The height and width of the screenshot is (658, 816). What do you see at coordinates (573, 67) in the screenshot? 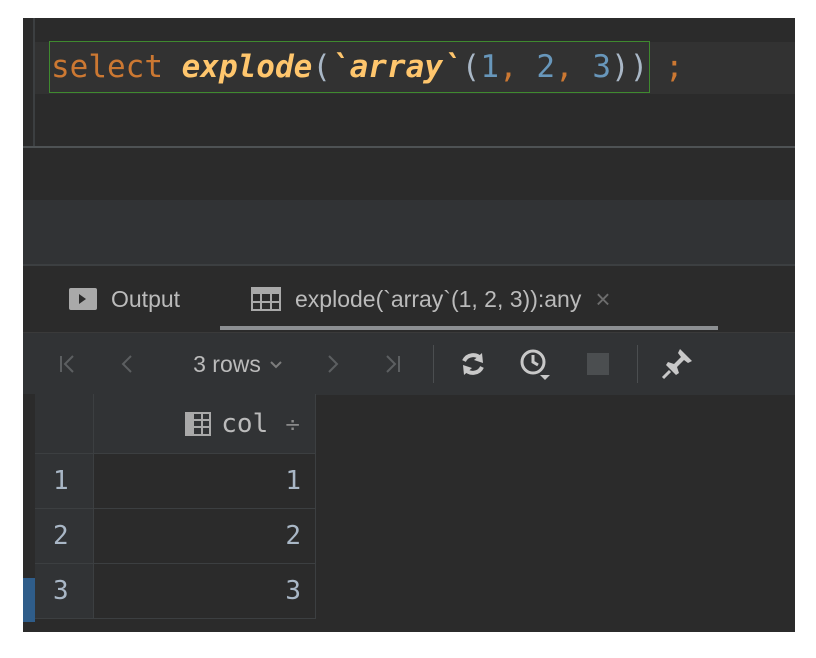
I see `comma-2: ,` at bounding box center [573, 67].